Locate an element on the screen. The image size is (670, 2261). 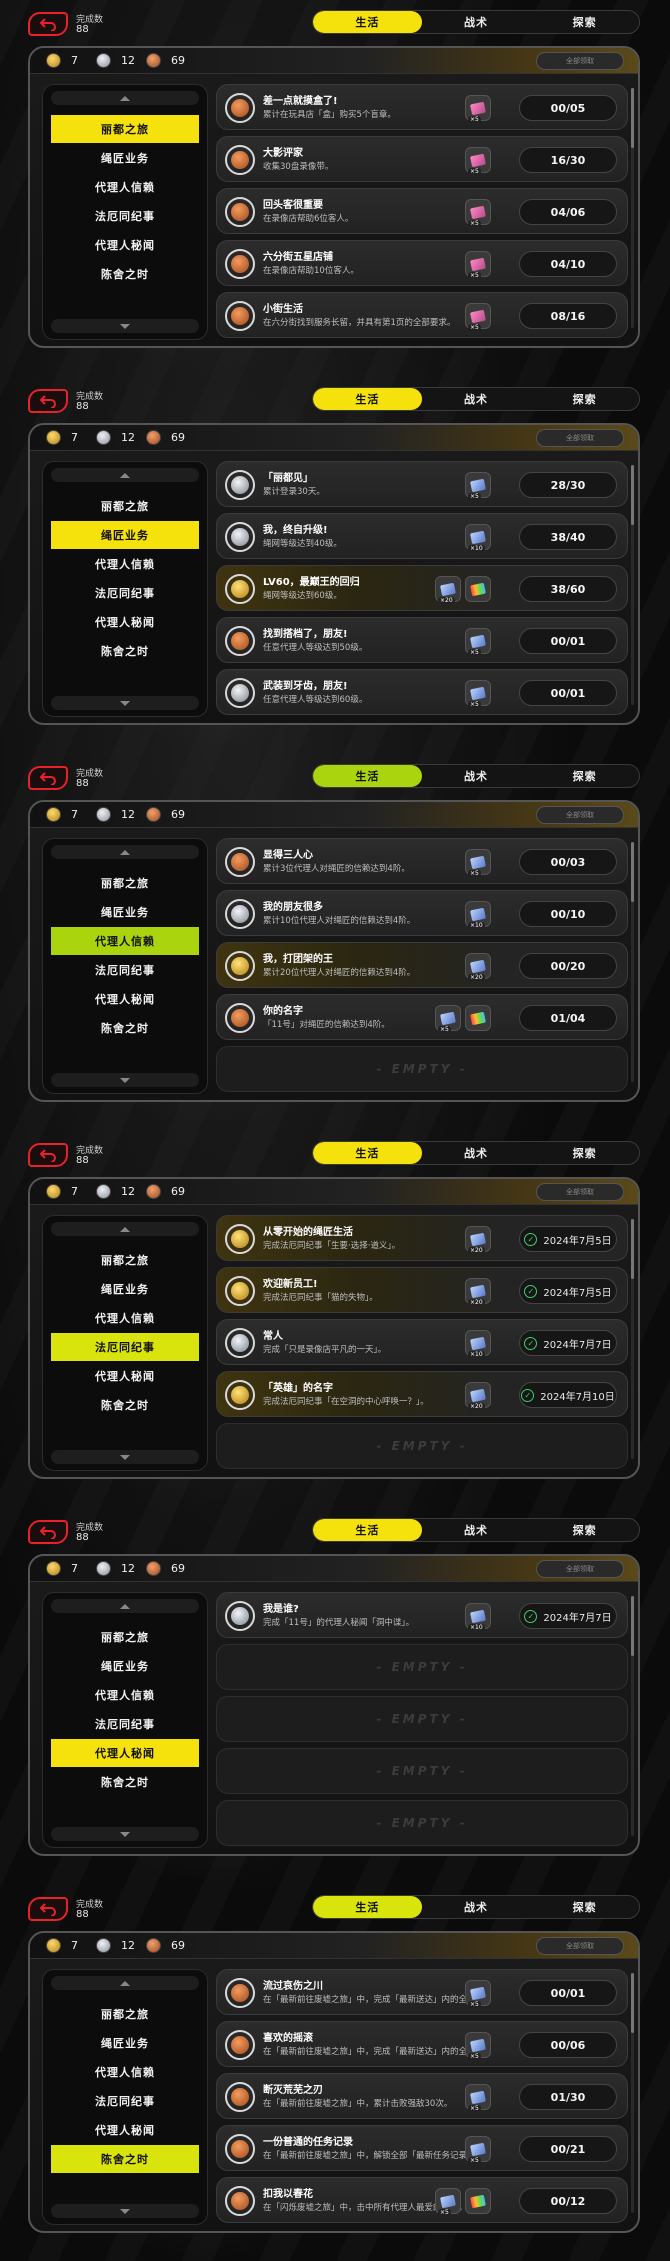
task-row: 显得三人心 累计3位代理人对绳匠的信赖达到4阶。 ×5 00/03 is located at coordinates (422, 861).